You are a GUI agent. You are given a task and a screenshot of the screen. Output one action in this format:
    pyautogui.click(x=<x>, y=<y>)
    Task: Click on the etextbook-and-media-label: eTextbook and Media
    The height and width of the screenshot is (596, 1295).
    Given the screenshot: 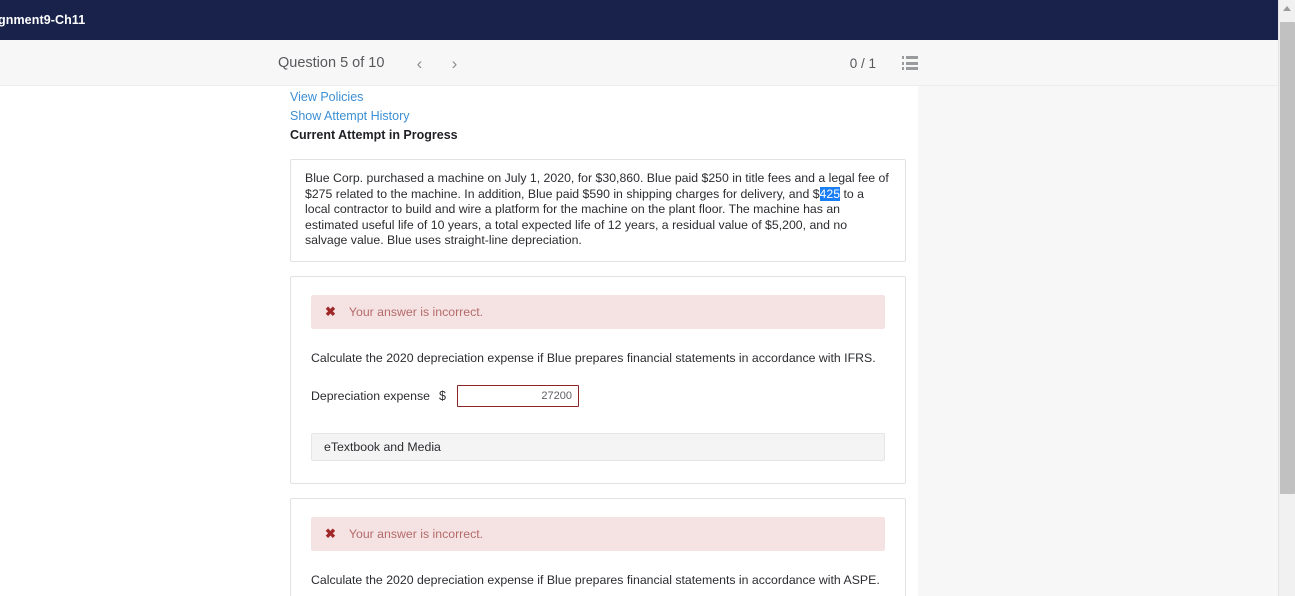 What is the action you would take?
    pyautogui.click(x=382, y=446)
    